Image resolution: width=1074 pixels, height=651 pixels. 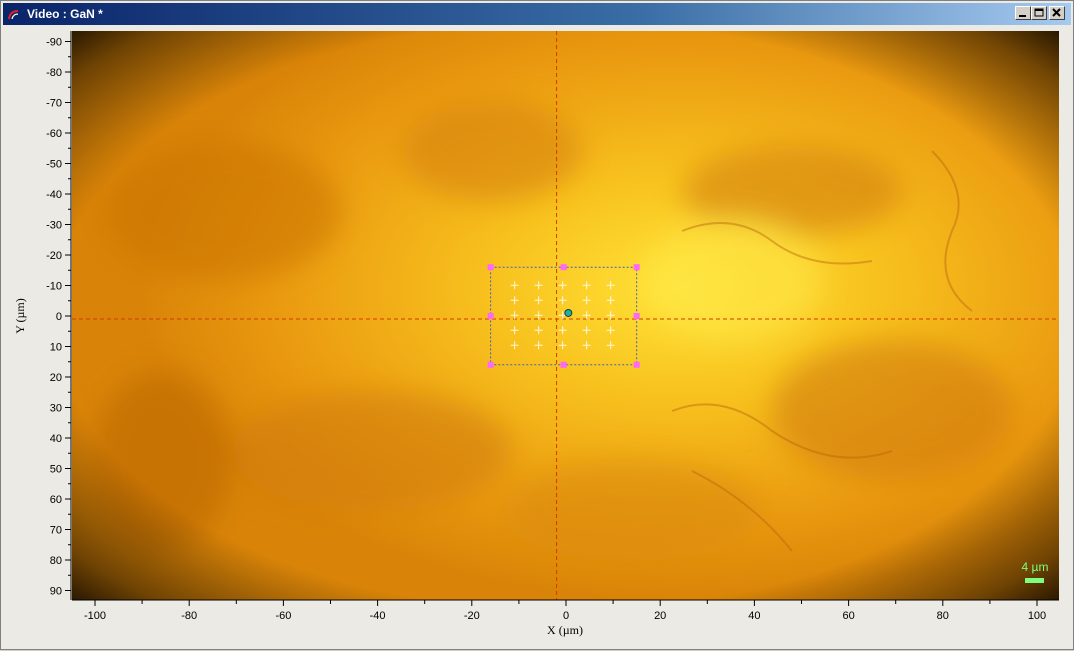 I want to click on x-tick-label: -40, so click(x=378, y=616).